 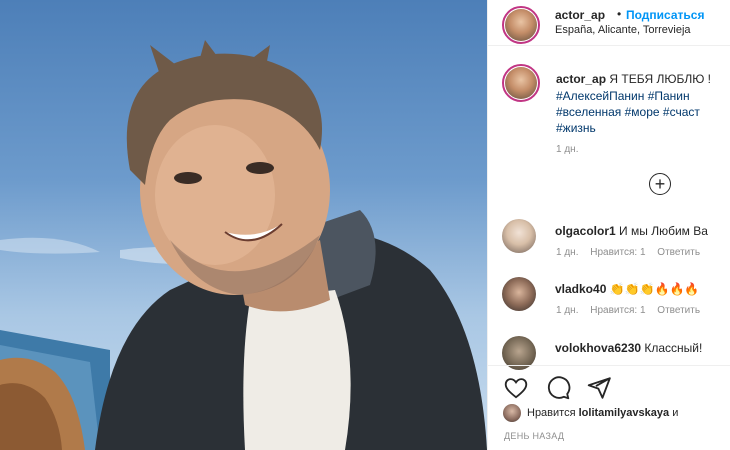 I want to click on hashtag-line: #АлексейПанин #Панин, so click(x=643, y=96).